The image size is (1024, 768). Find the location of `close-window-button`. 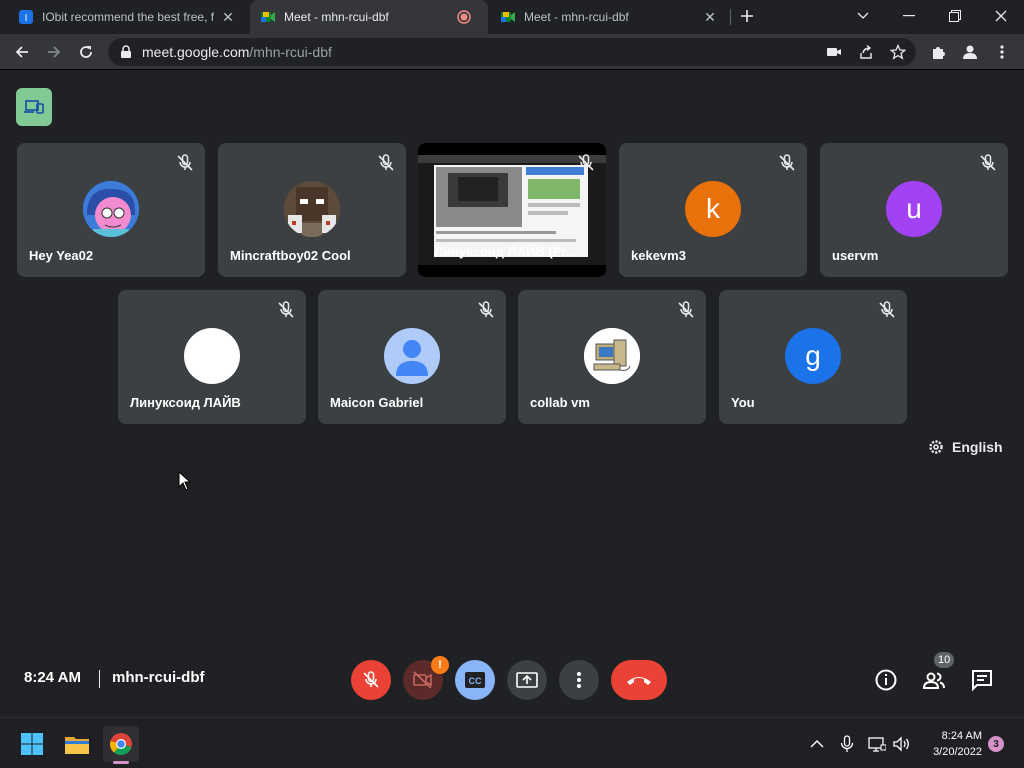

close-window-button is located at coordinates (1001, 16).